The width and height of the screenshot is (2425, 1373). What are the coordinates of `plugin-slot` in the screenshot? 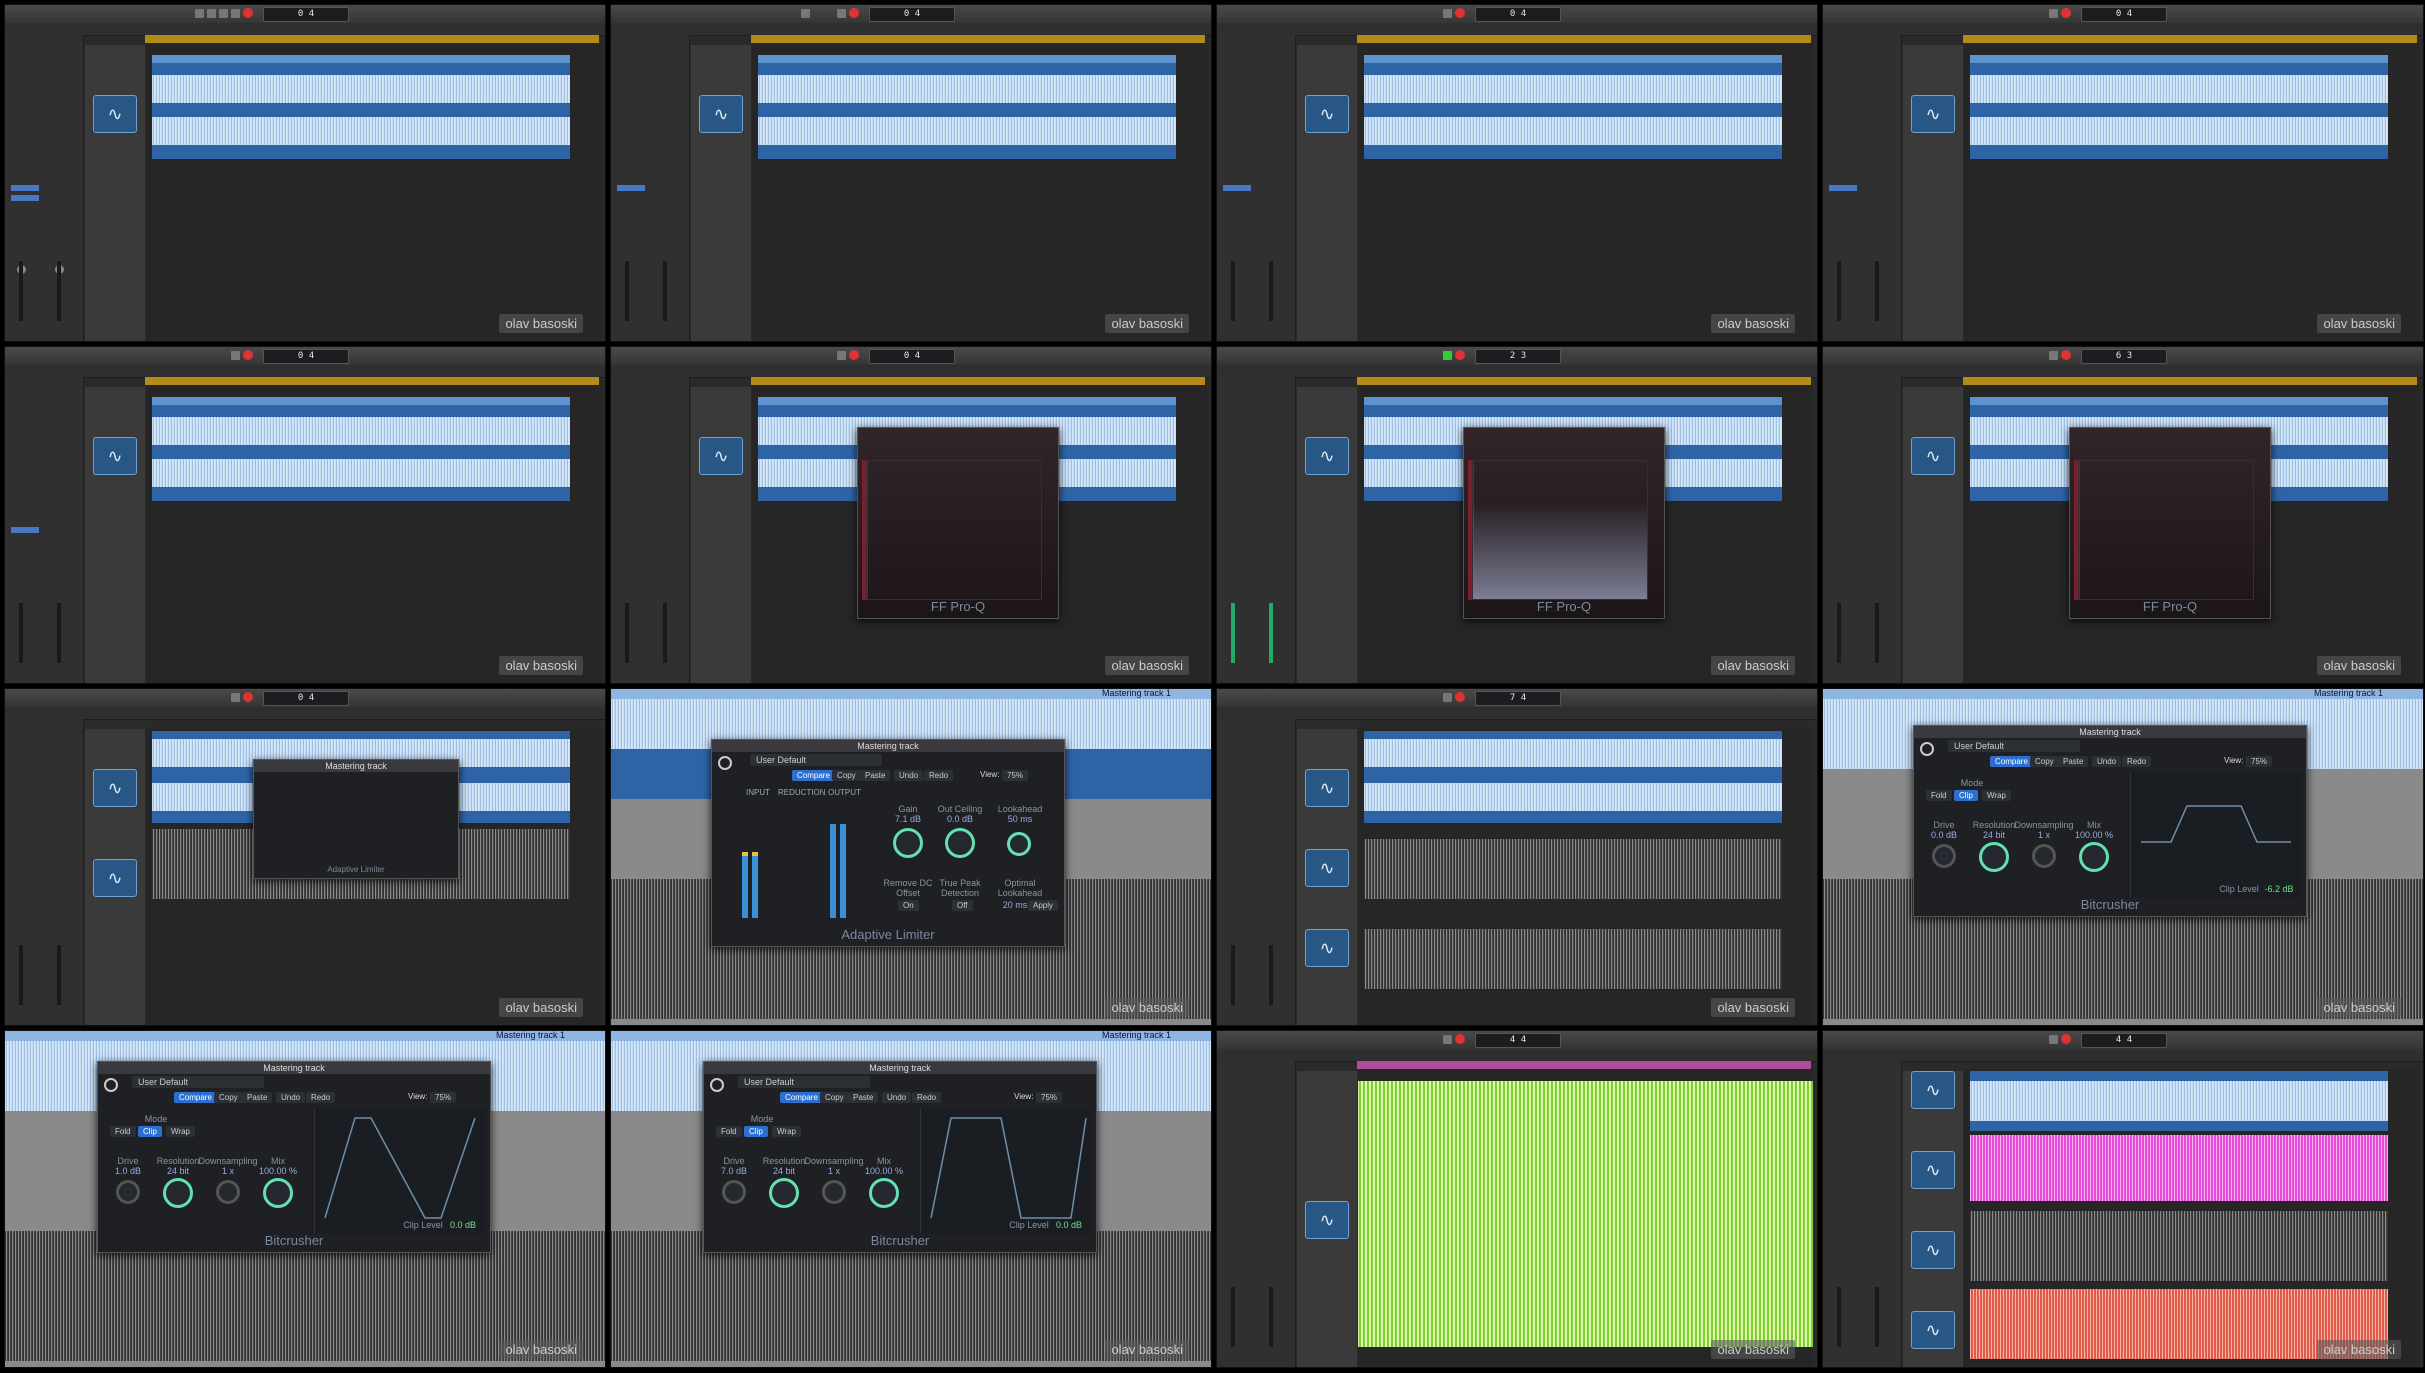 It's located at (25, 198).